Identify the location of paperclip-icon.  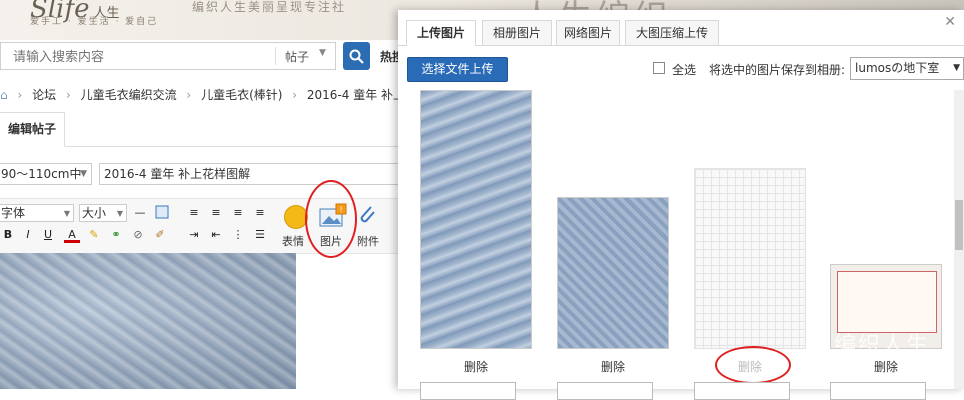
(367, 214).